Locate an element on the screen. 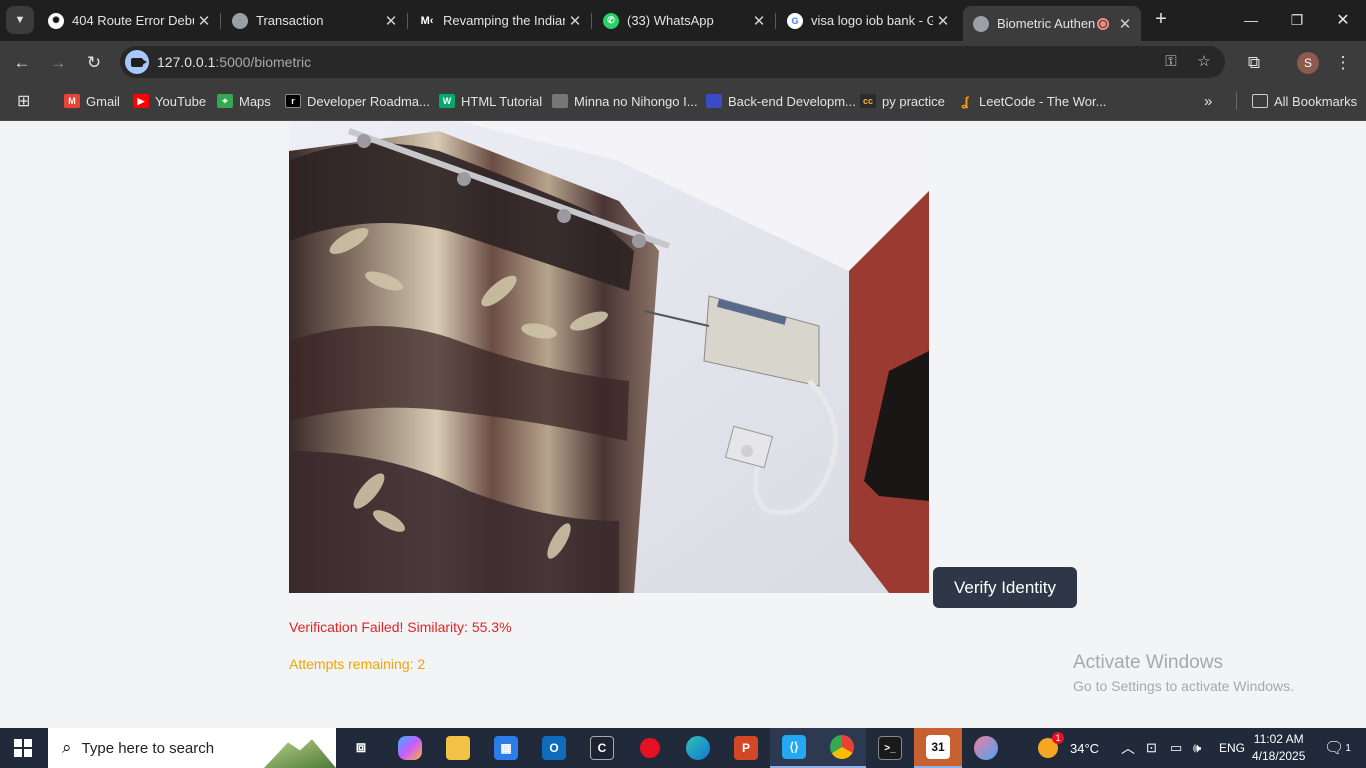 This screenshot has width=1366, height=768. tab-search-button: ▼ is located at coordinates (20, 20).